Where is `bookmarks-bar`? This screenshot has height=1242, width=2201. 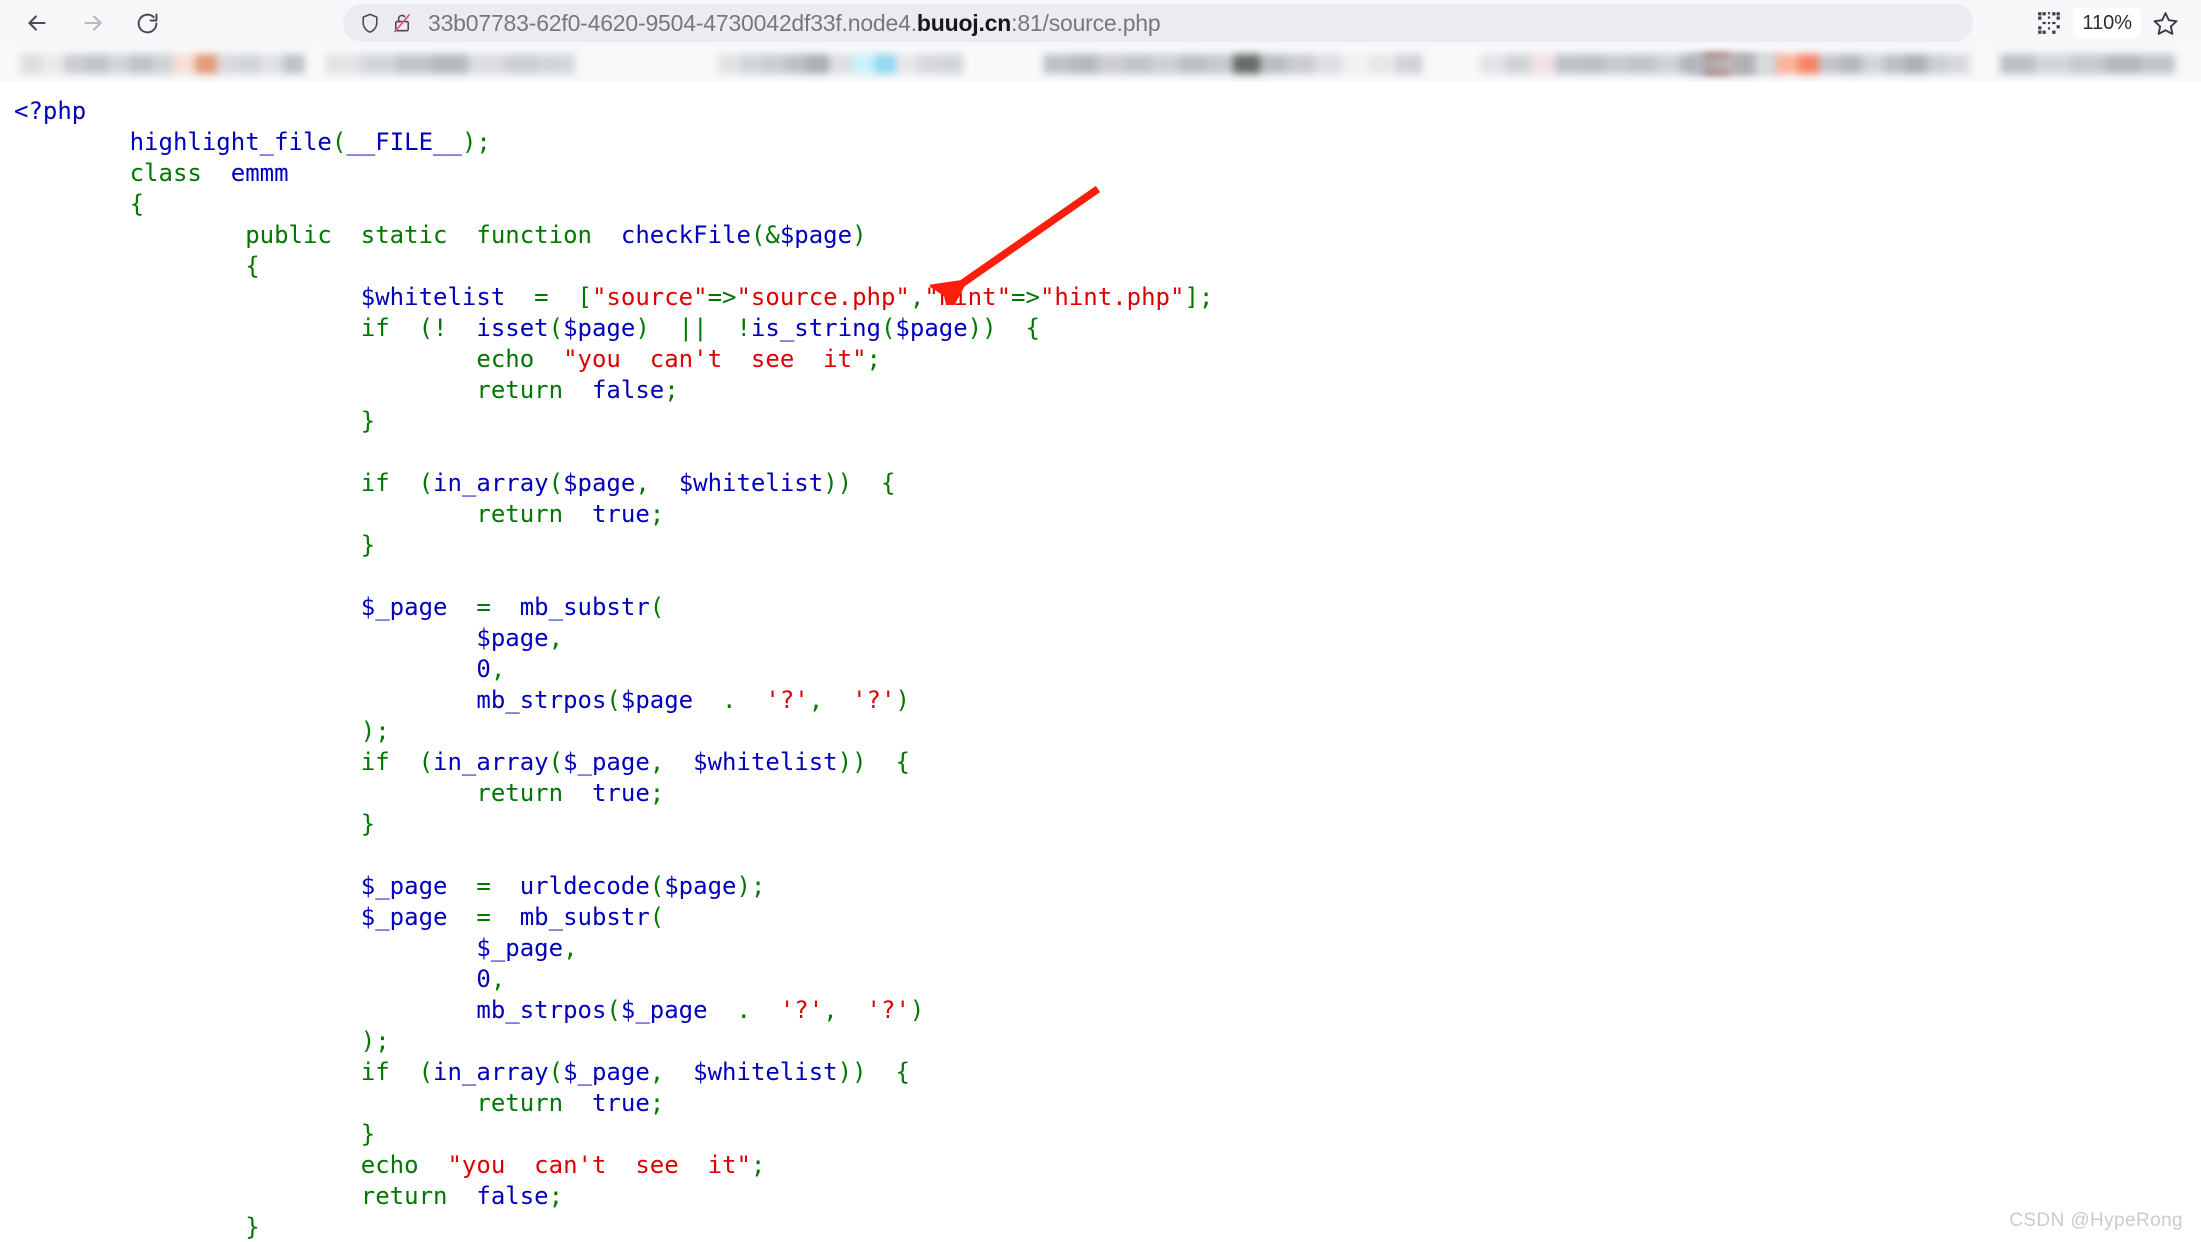 bookmarks-bar is located at coordinates (1100, 64).